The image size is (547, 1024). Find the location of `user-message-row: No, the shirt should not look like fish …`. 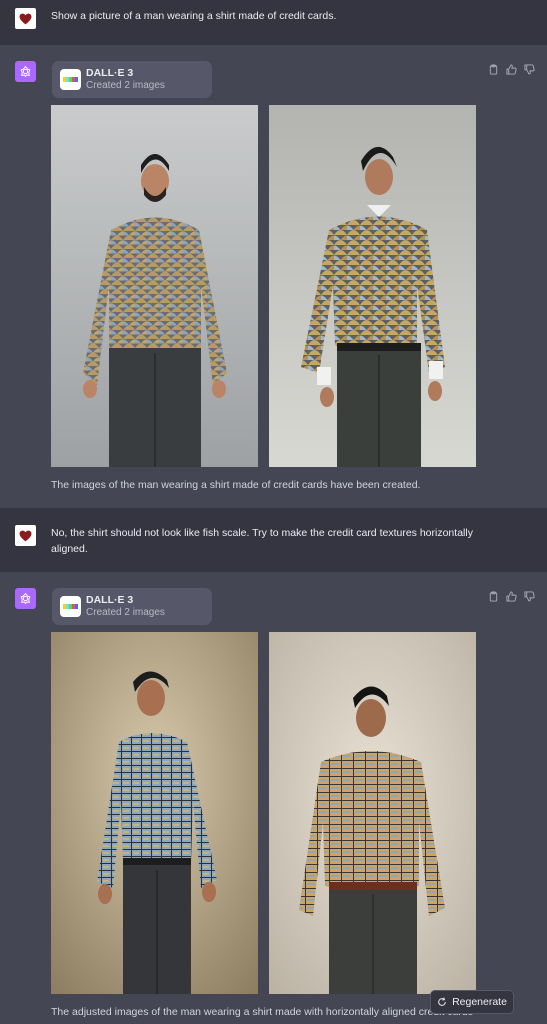

user-message-row: No, the shirt should not look like fish … is located at coordinates (273, 540).